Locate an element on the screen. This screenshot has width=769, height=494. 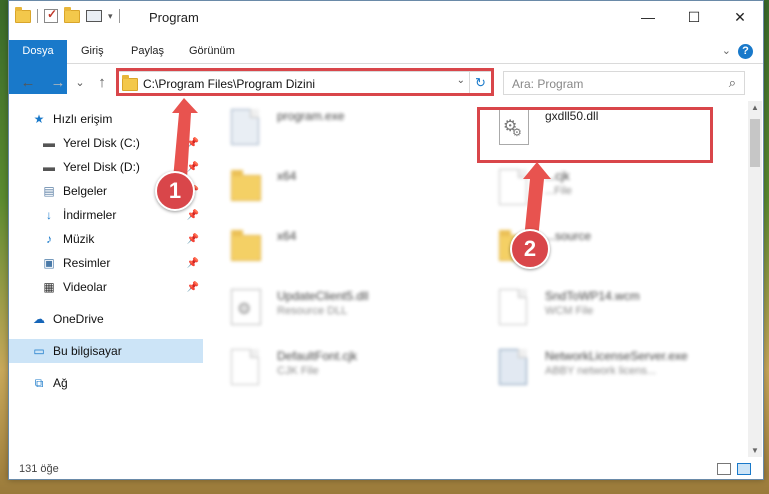
step-badge-2: 2 is located at coordinates (530, 249).